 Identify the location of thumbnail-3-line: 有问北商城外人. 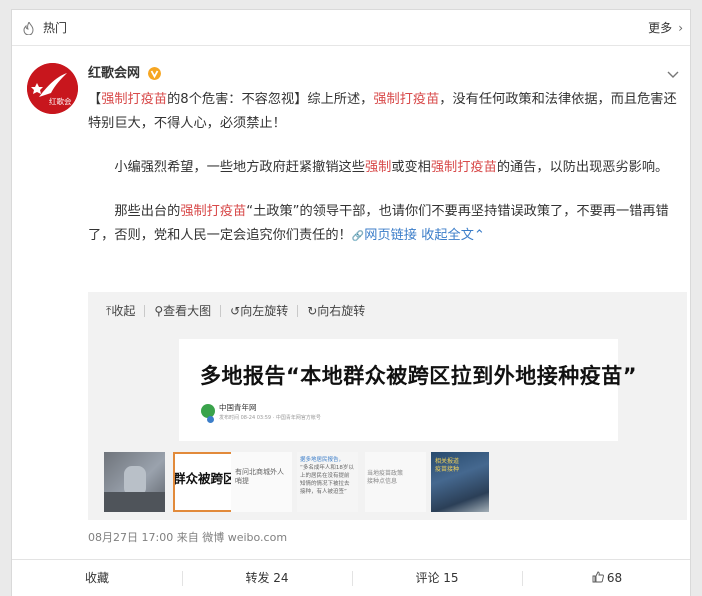
(259, 472).